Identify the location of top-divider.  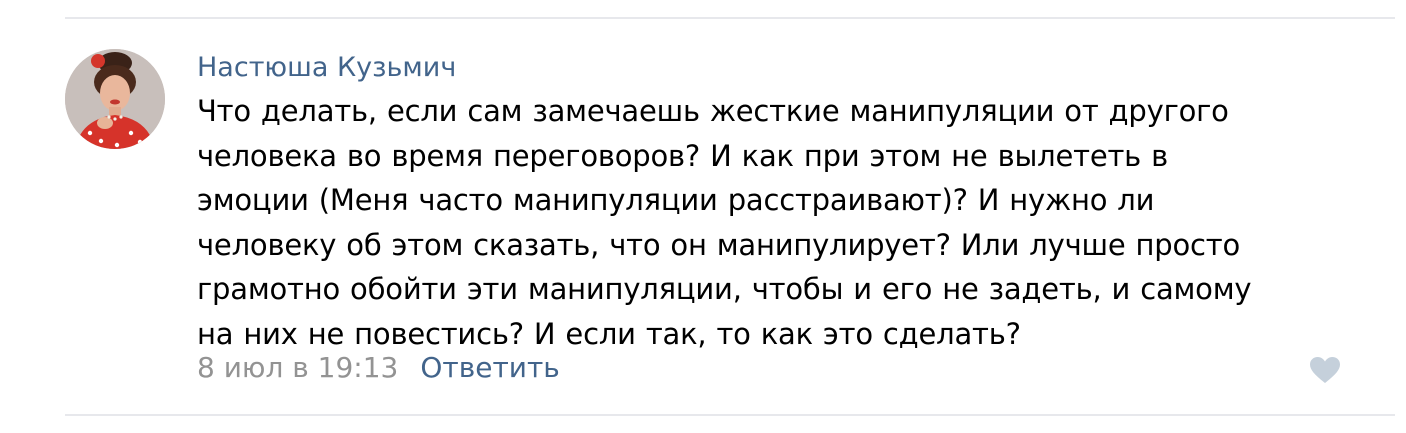
(730, 18).